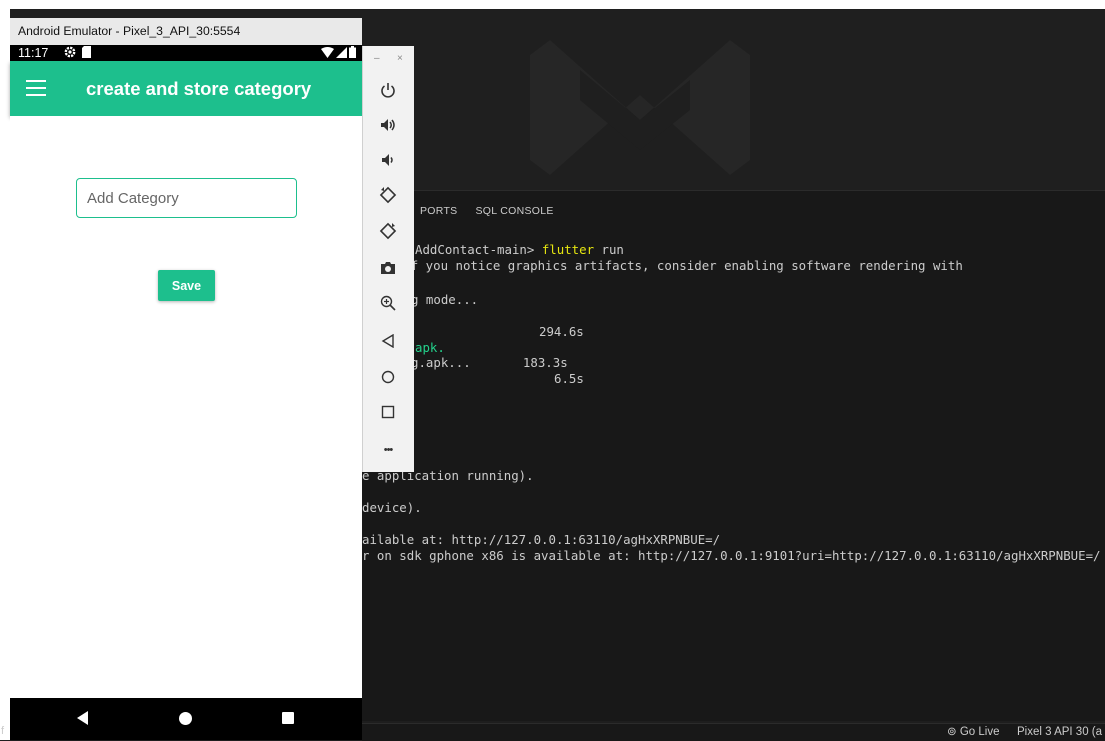 Image resolution: width=1105 pixels, height=741 pixels. Describe the element at coordinates (568, 249) in the screenshot. I see `command-text: flutter` at that location.